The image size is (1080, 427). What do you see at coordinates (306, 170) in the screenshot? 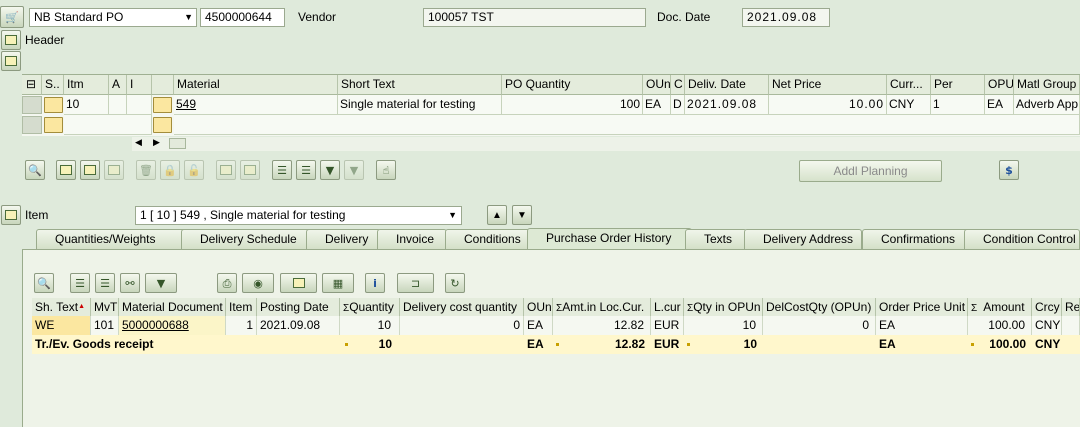
I see `sort-desc-button: ☰` at bounding box center [306, 170].